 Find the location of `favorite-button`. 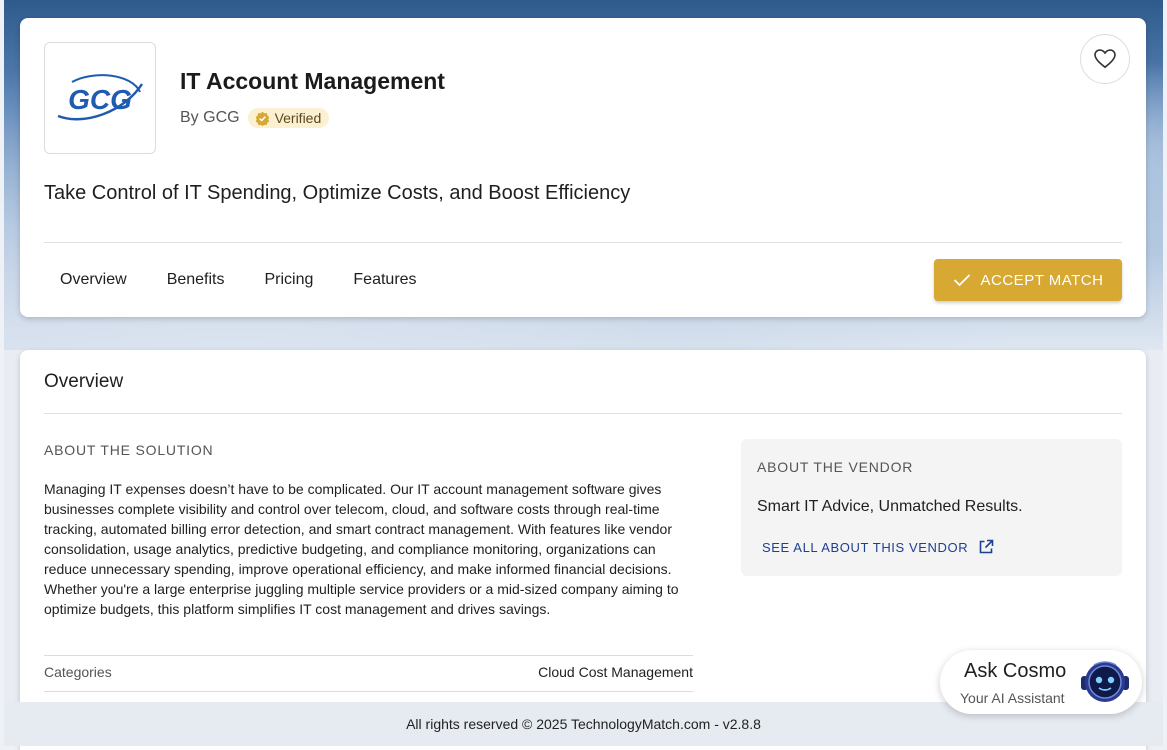

favorite-button is located at coordinates (1105, 59).